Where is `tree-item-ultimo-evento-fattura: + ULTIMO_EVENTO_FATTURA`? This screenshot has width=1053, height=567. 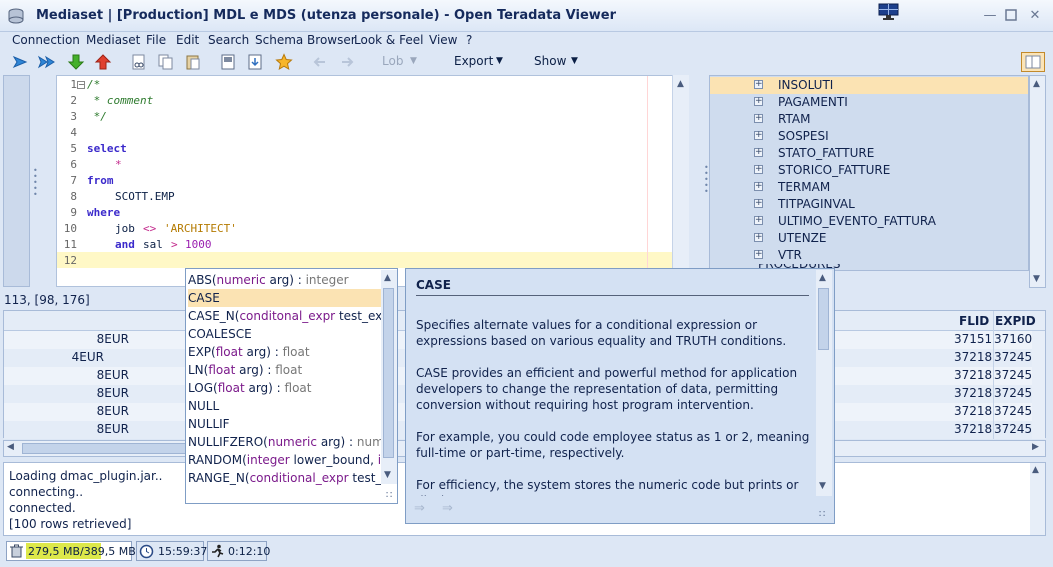
tree-item-ultimo-evento-fattura: + ULTIMO_EVENTO_FATTURA is located at coordinates (869, 221).